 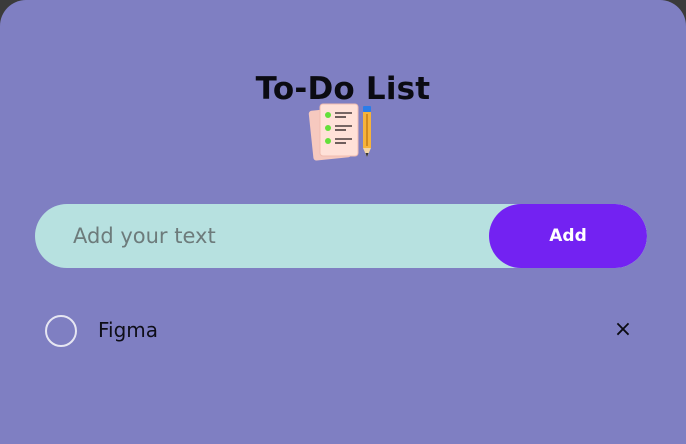 I want to click on add-button: Add, so click(x=568, y=236).